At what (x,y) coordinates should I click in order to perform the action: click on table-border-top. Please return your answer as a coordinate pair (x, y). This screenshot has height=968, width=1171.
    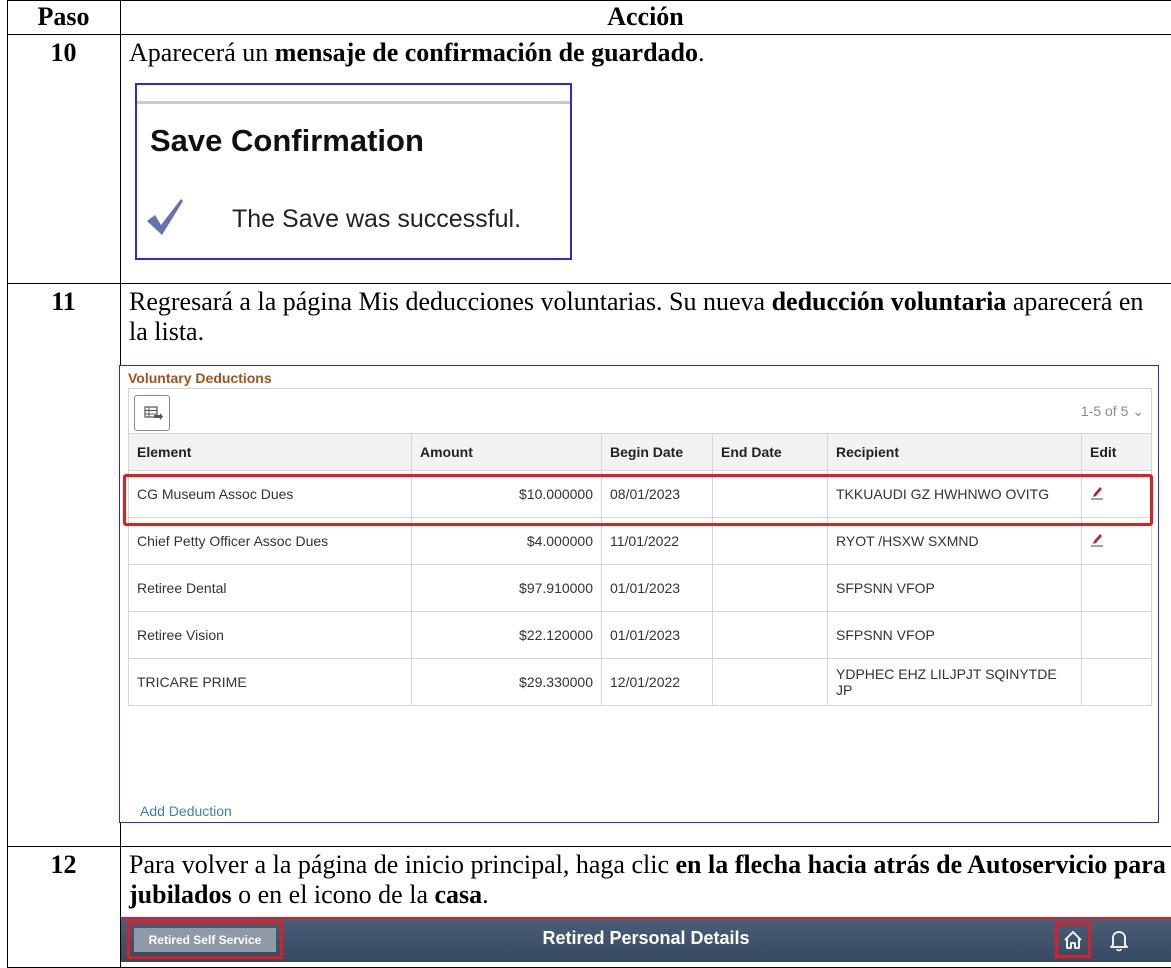
    Looking at the image, I should click on (589, 0).